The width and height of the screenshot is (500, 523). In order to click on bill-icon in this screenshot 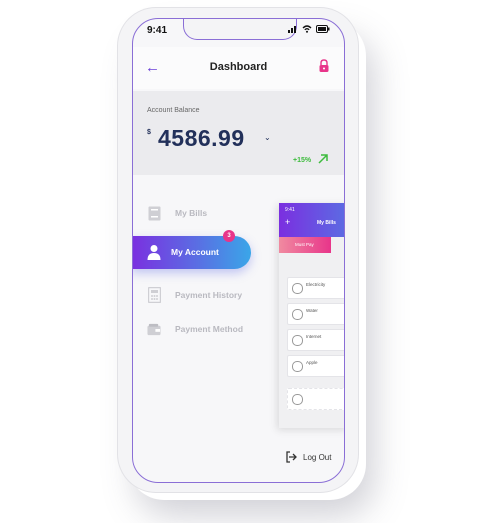, I will do `click(154, 213)`.